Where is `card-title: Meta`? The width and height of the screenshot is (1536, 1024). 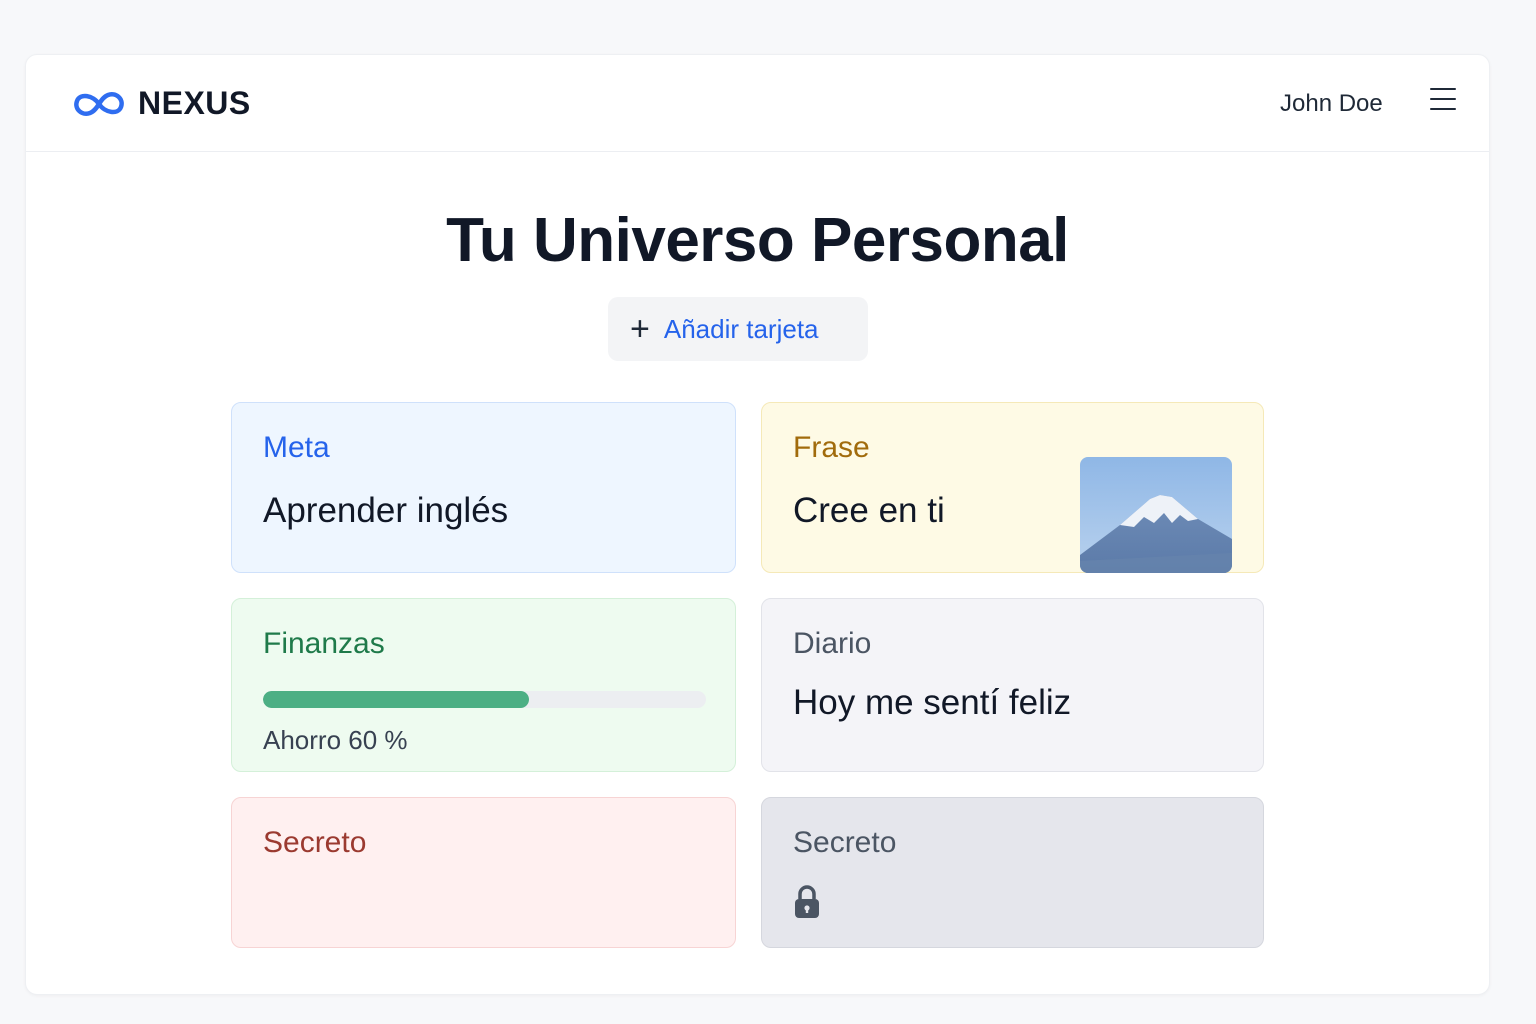
card-title: Meta is located at coordinates (296, 447).